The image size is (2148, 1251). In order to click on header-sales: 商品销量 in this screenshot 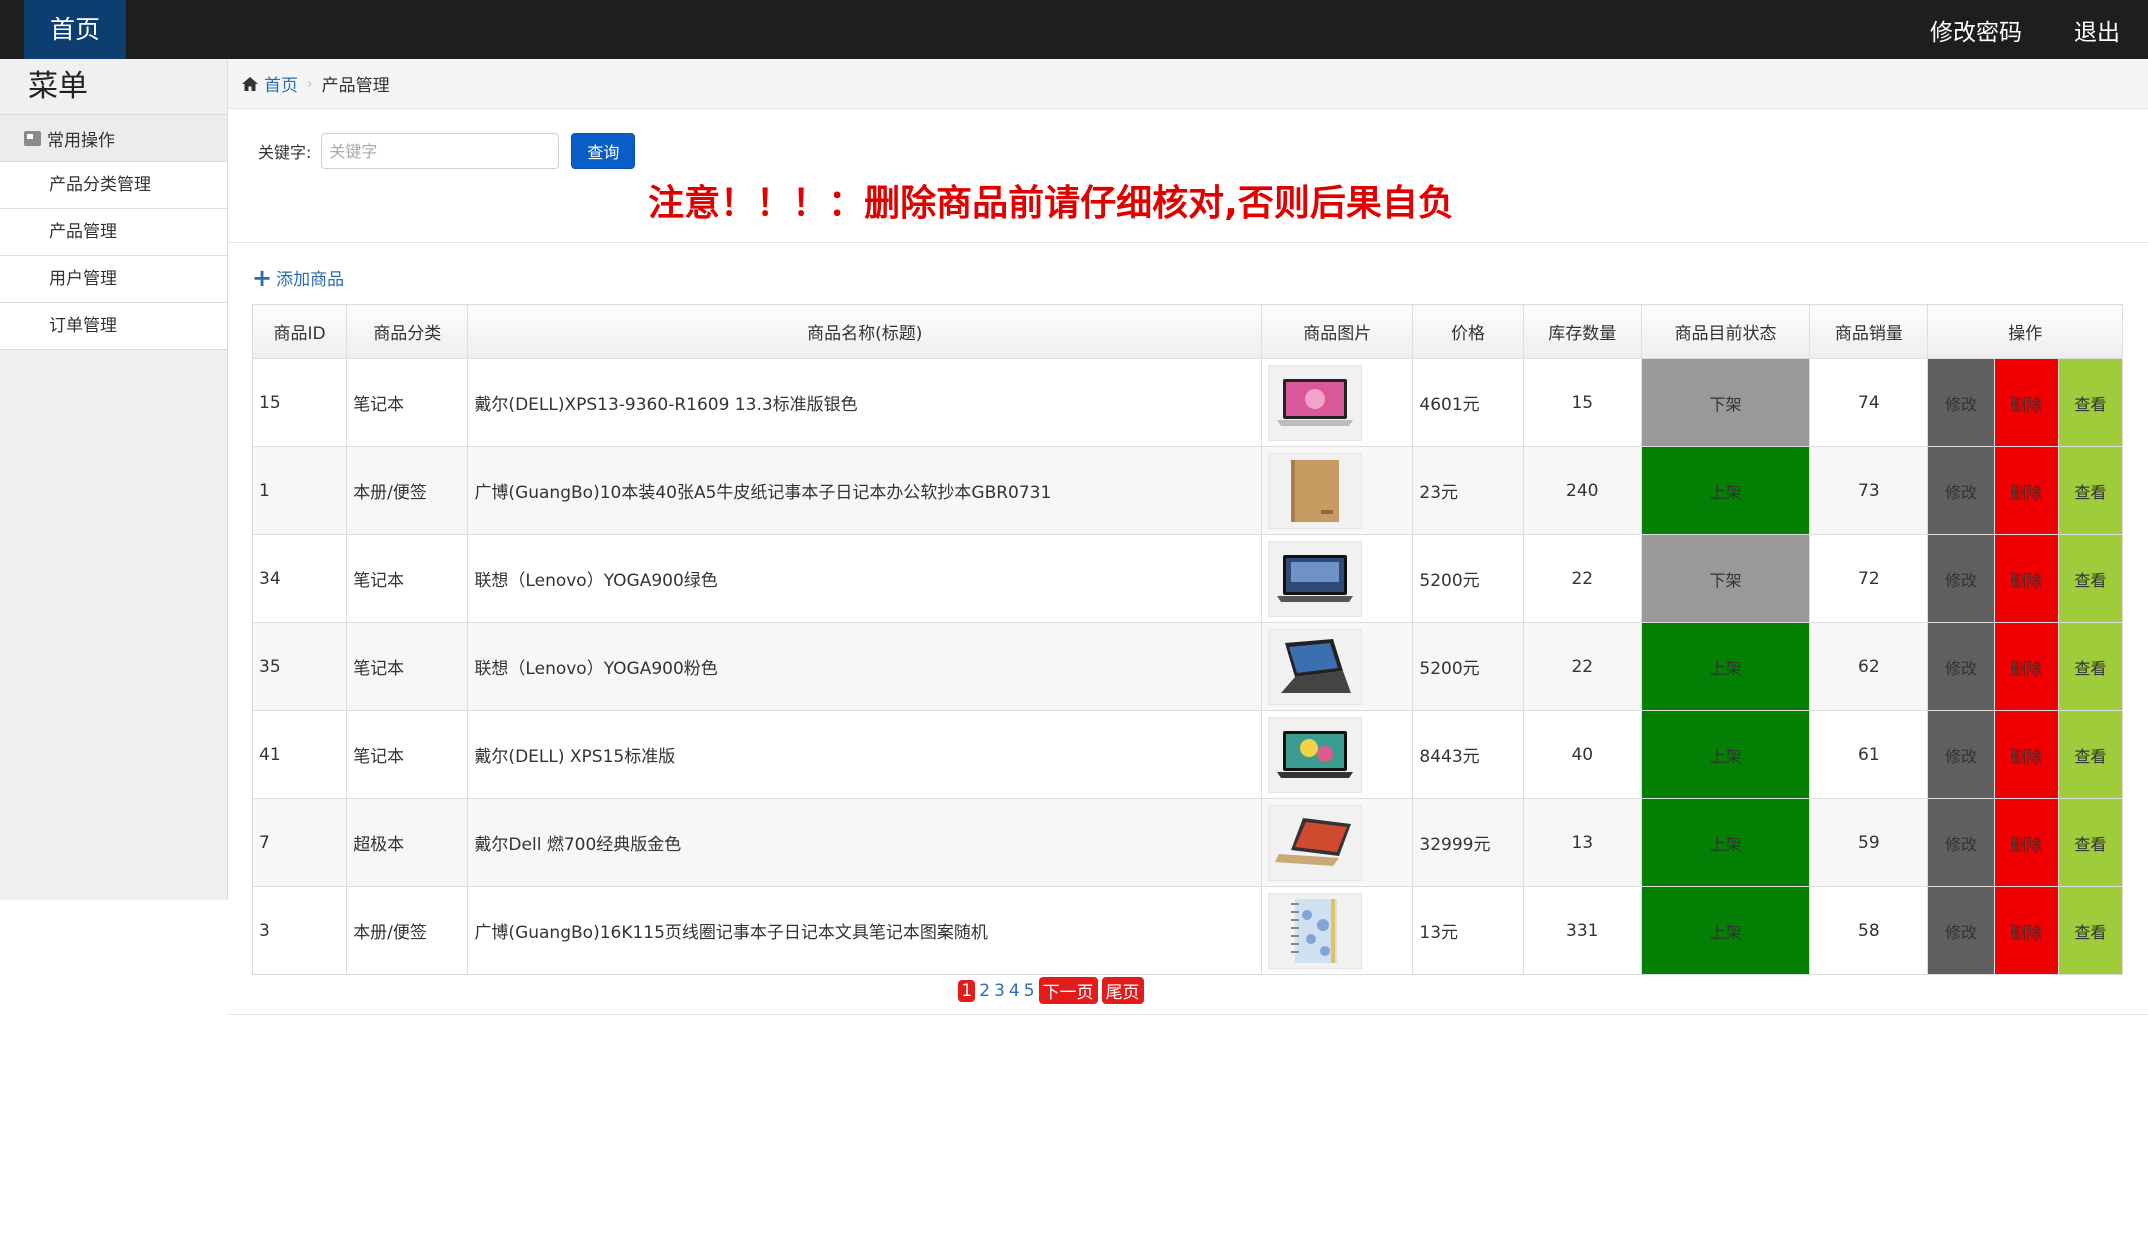, I will do `click(1869, 331)`.